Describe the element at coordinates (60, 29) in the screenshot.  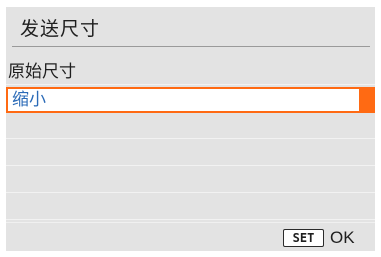
I see `page-title: 发送尺寸` at that location.